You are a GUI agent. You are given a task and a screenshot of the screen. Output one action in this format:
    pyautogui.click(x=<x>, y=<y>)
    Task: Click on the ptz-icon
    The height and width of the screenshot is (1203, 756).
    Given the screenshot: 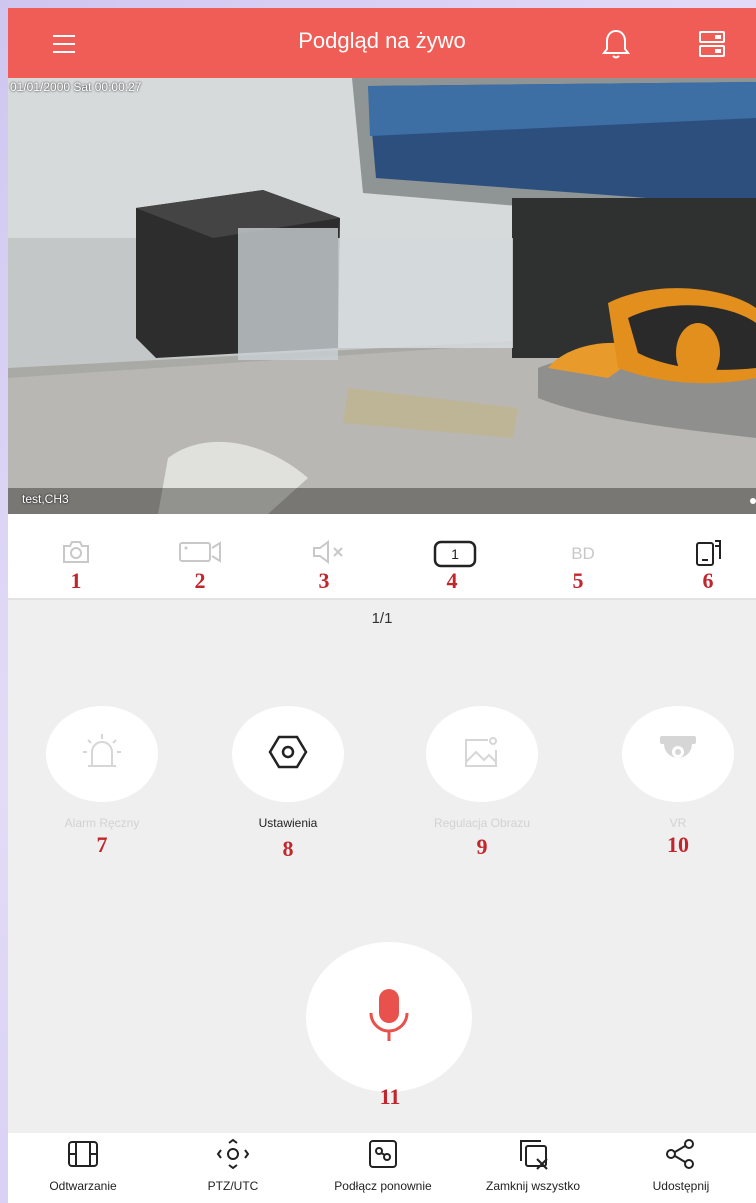 What is the action you would take?
    pyautogui.click(x=233, y=1156)
    